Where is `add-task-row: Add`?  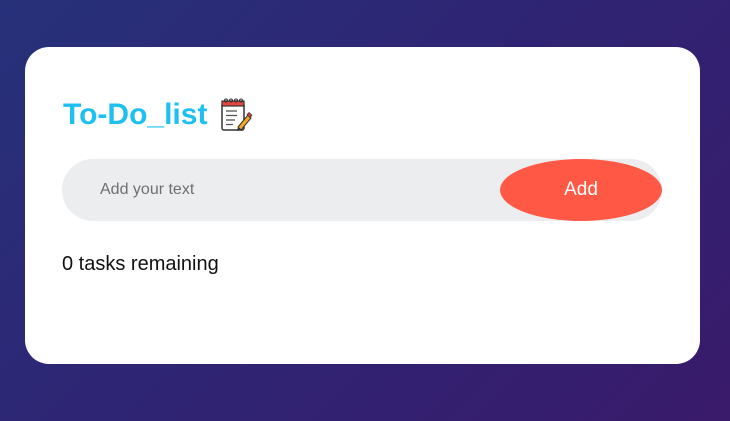 add-task-row: Add is located at coordinates (362, 190).